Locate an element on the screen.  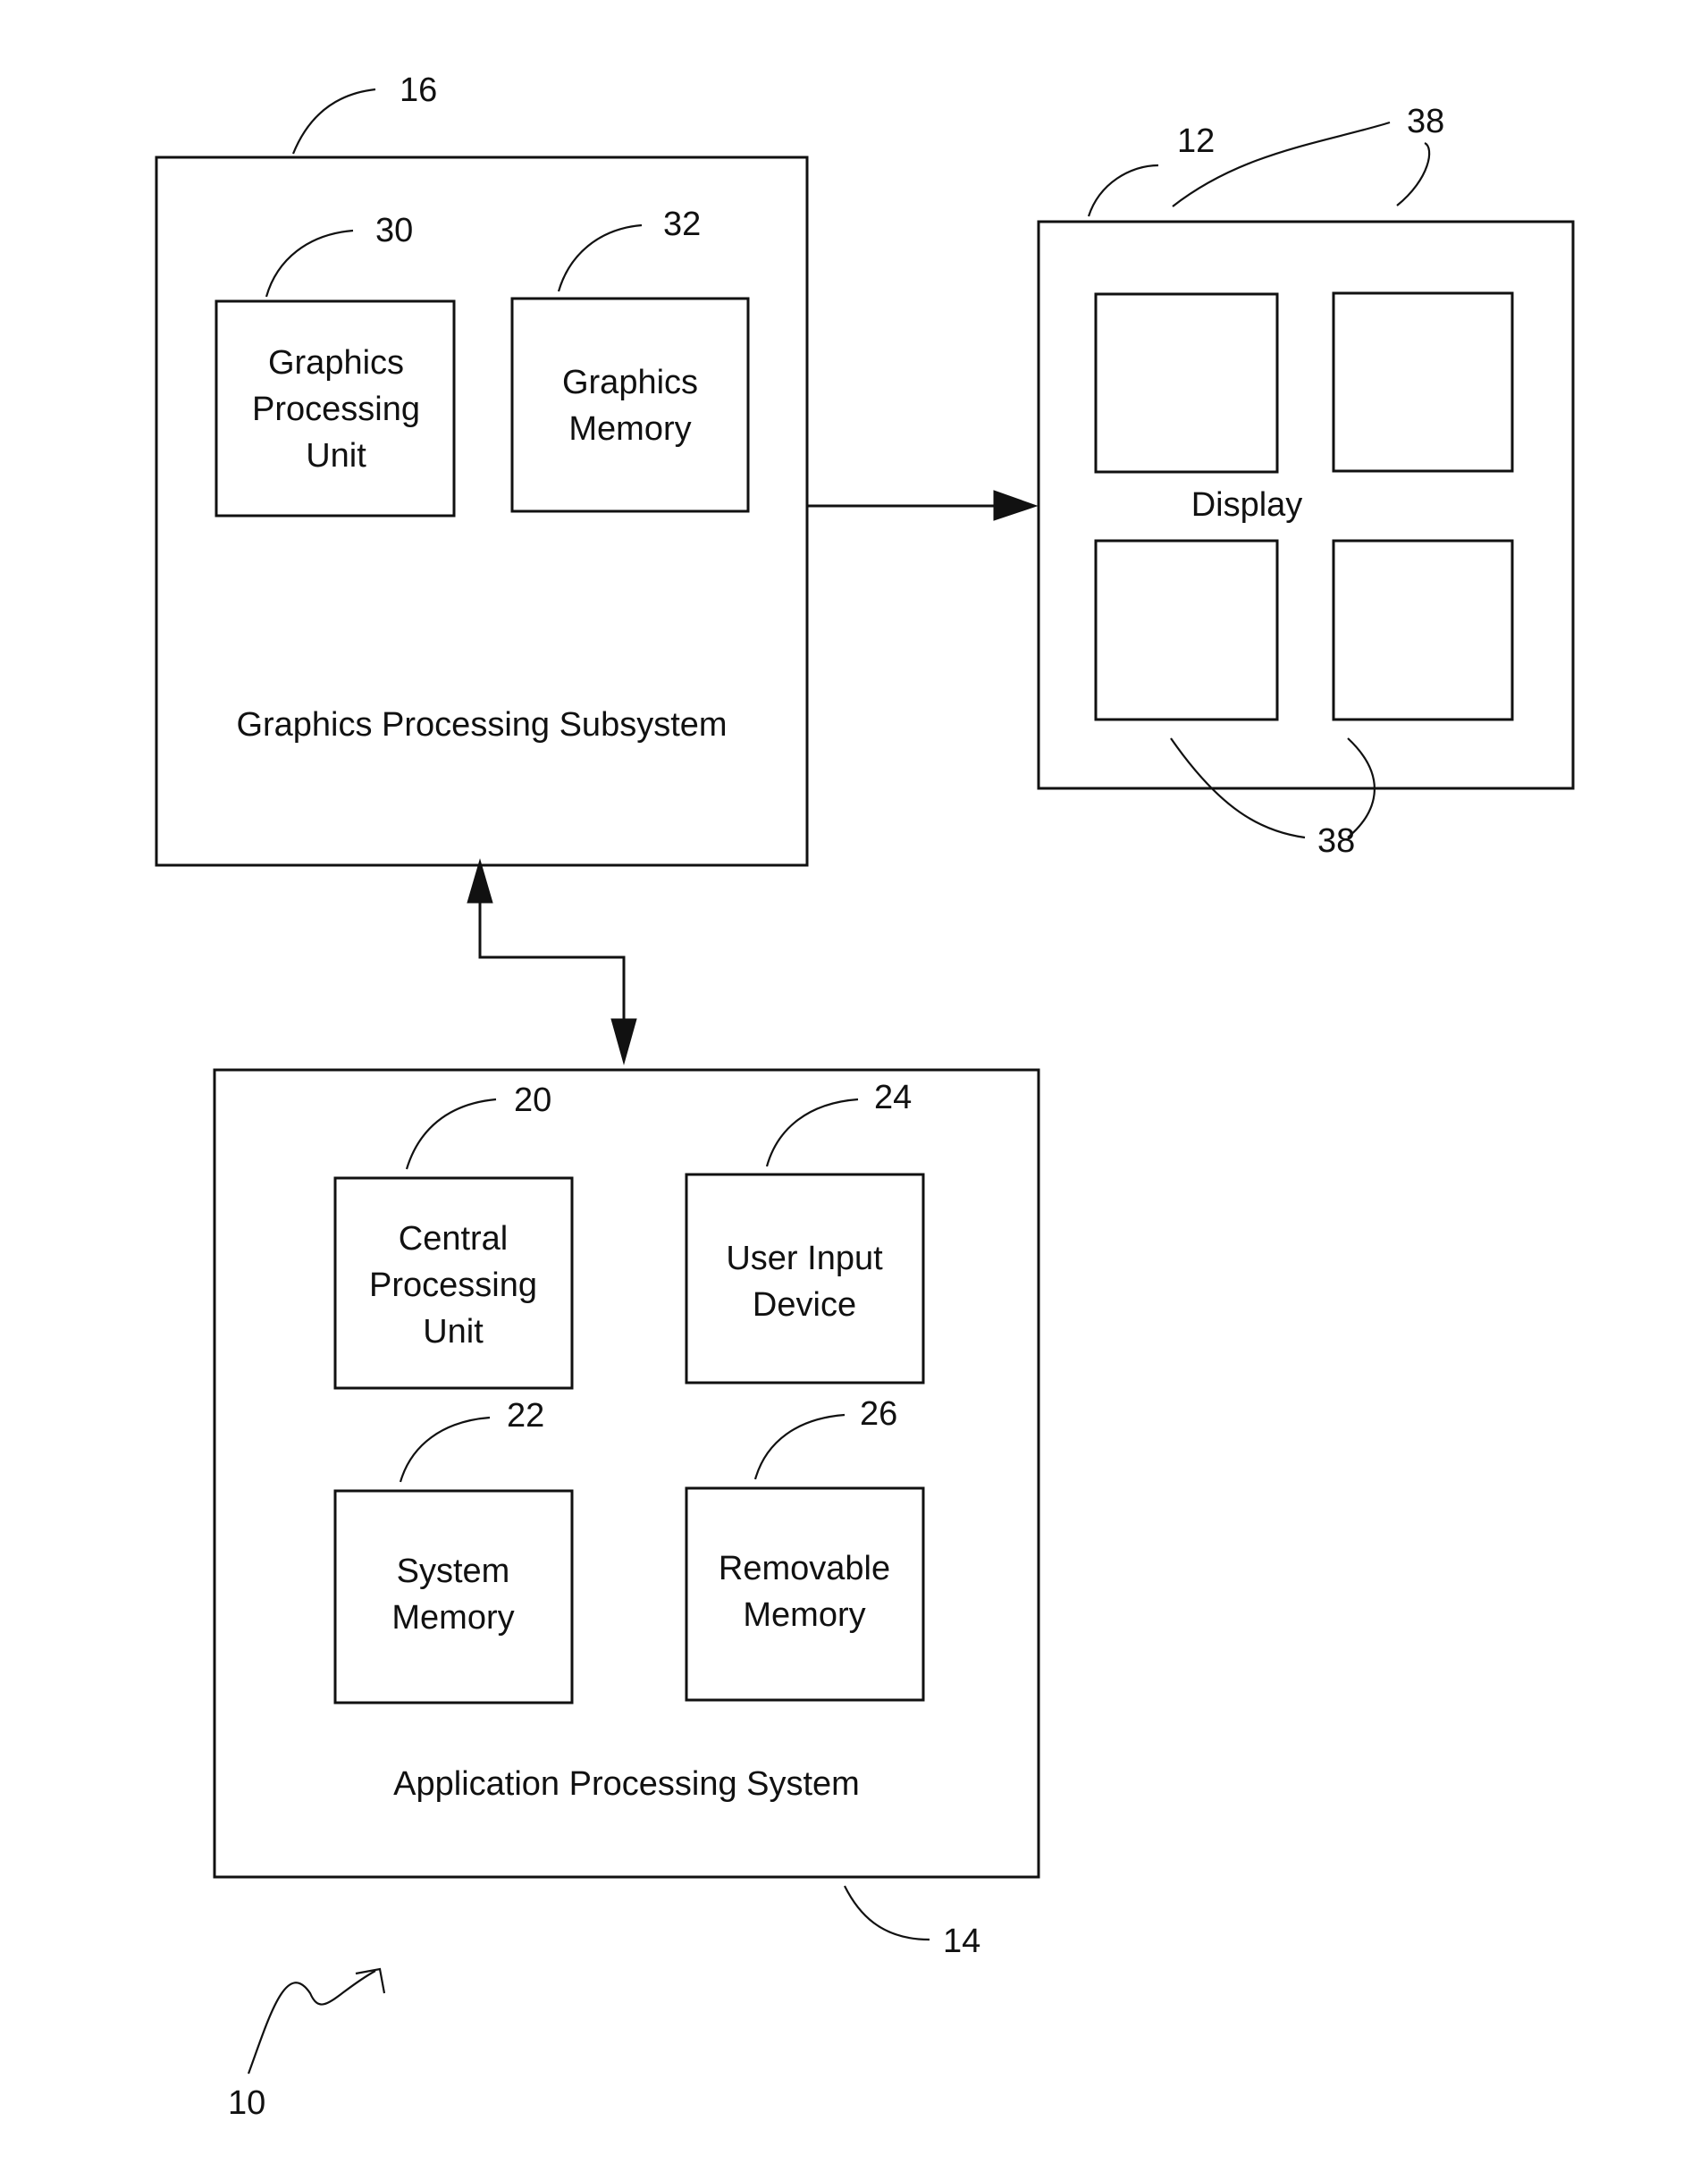
arrowhead-right is located at coordinates (1016, 505).